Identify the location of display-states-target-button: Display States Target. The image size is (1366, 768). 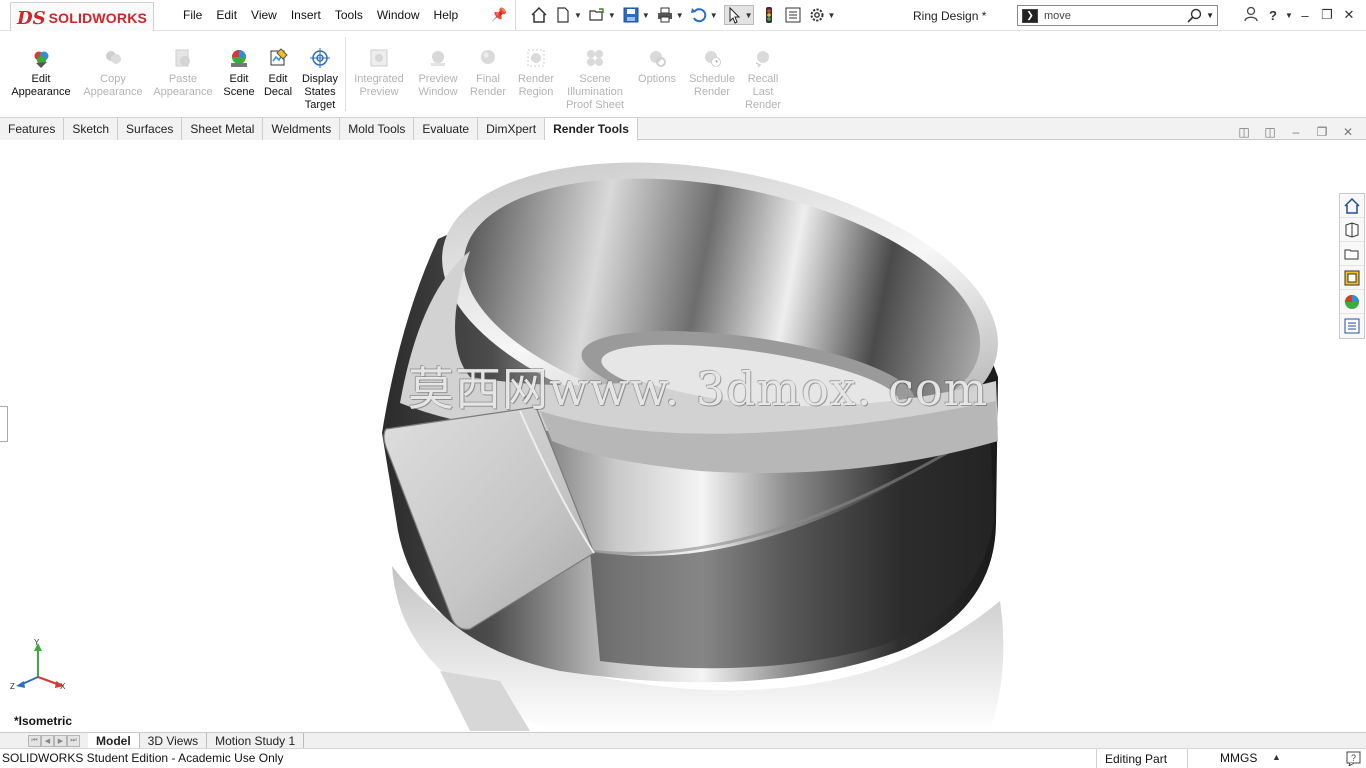
(320, 79).